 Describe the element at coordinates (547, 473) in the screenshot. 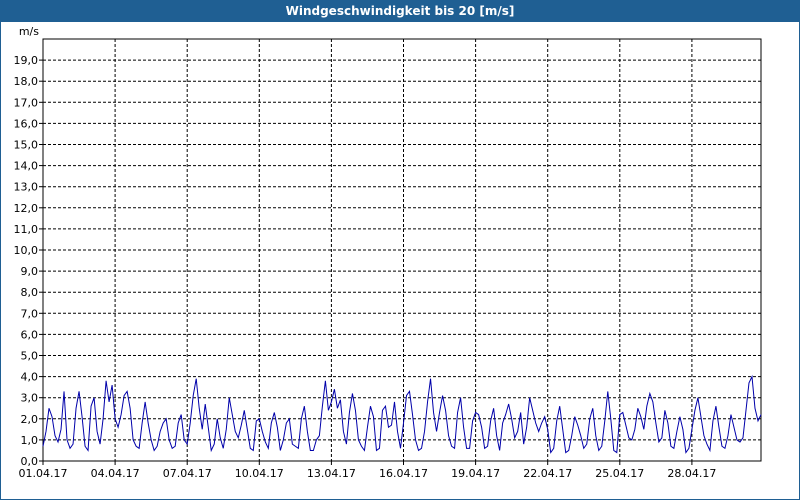

I see `x-tick-label: 22.04.17` at that location.